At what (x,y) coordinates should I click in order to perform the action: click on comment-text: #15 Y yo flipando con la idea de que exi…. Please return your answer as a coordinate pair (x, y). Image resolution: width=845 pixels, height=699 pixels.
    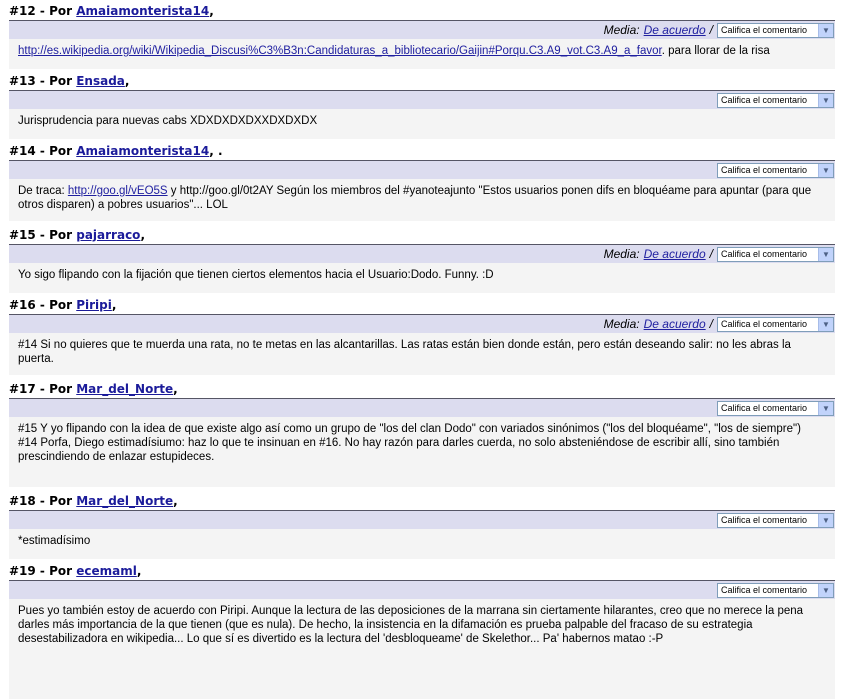
    Looking at the image, I should click on (409, 429).